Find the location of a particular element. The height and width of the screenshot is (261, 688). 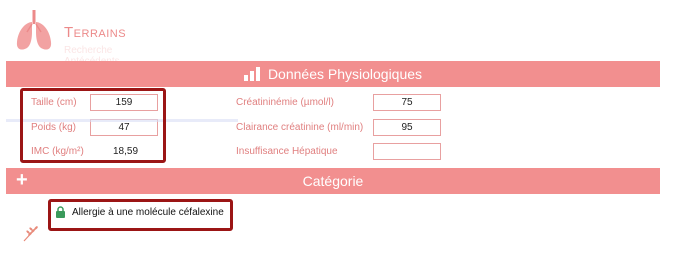

clairance-input: 95 is located at coordinates (407, 127).